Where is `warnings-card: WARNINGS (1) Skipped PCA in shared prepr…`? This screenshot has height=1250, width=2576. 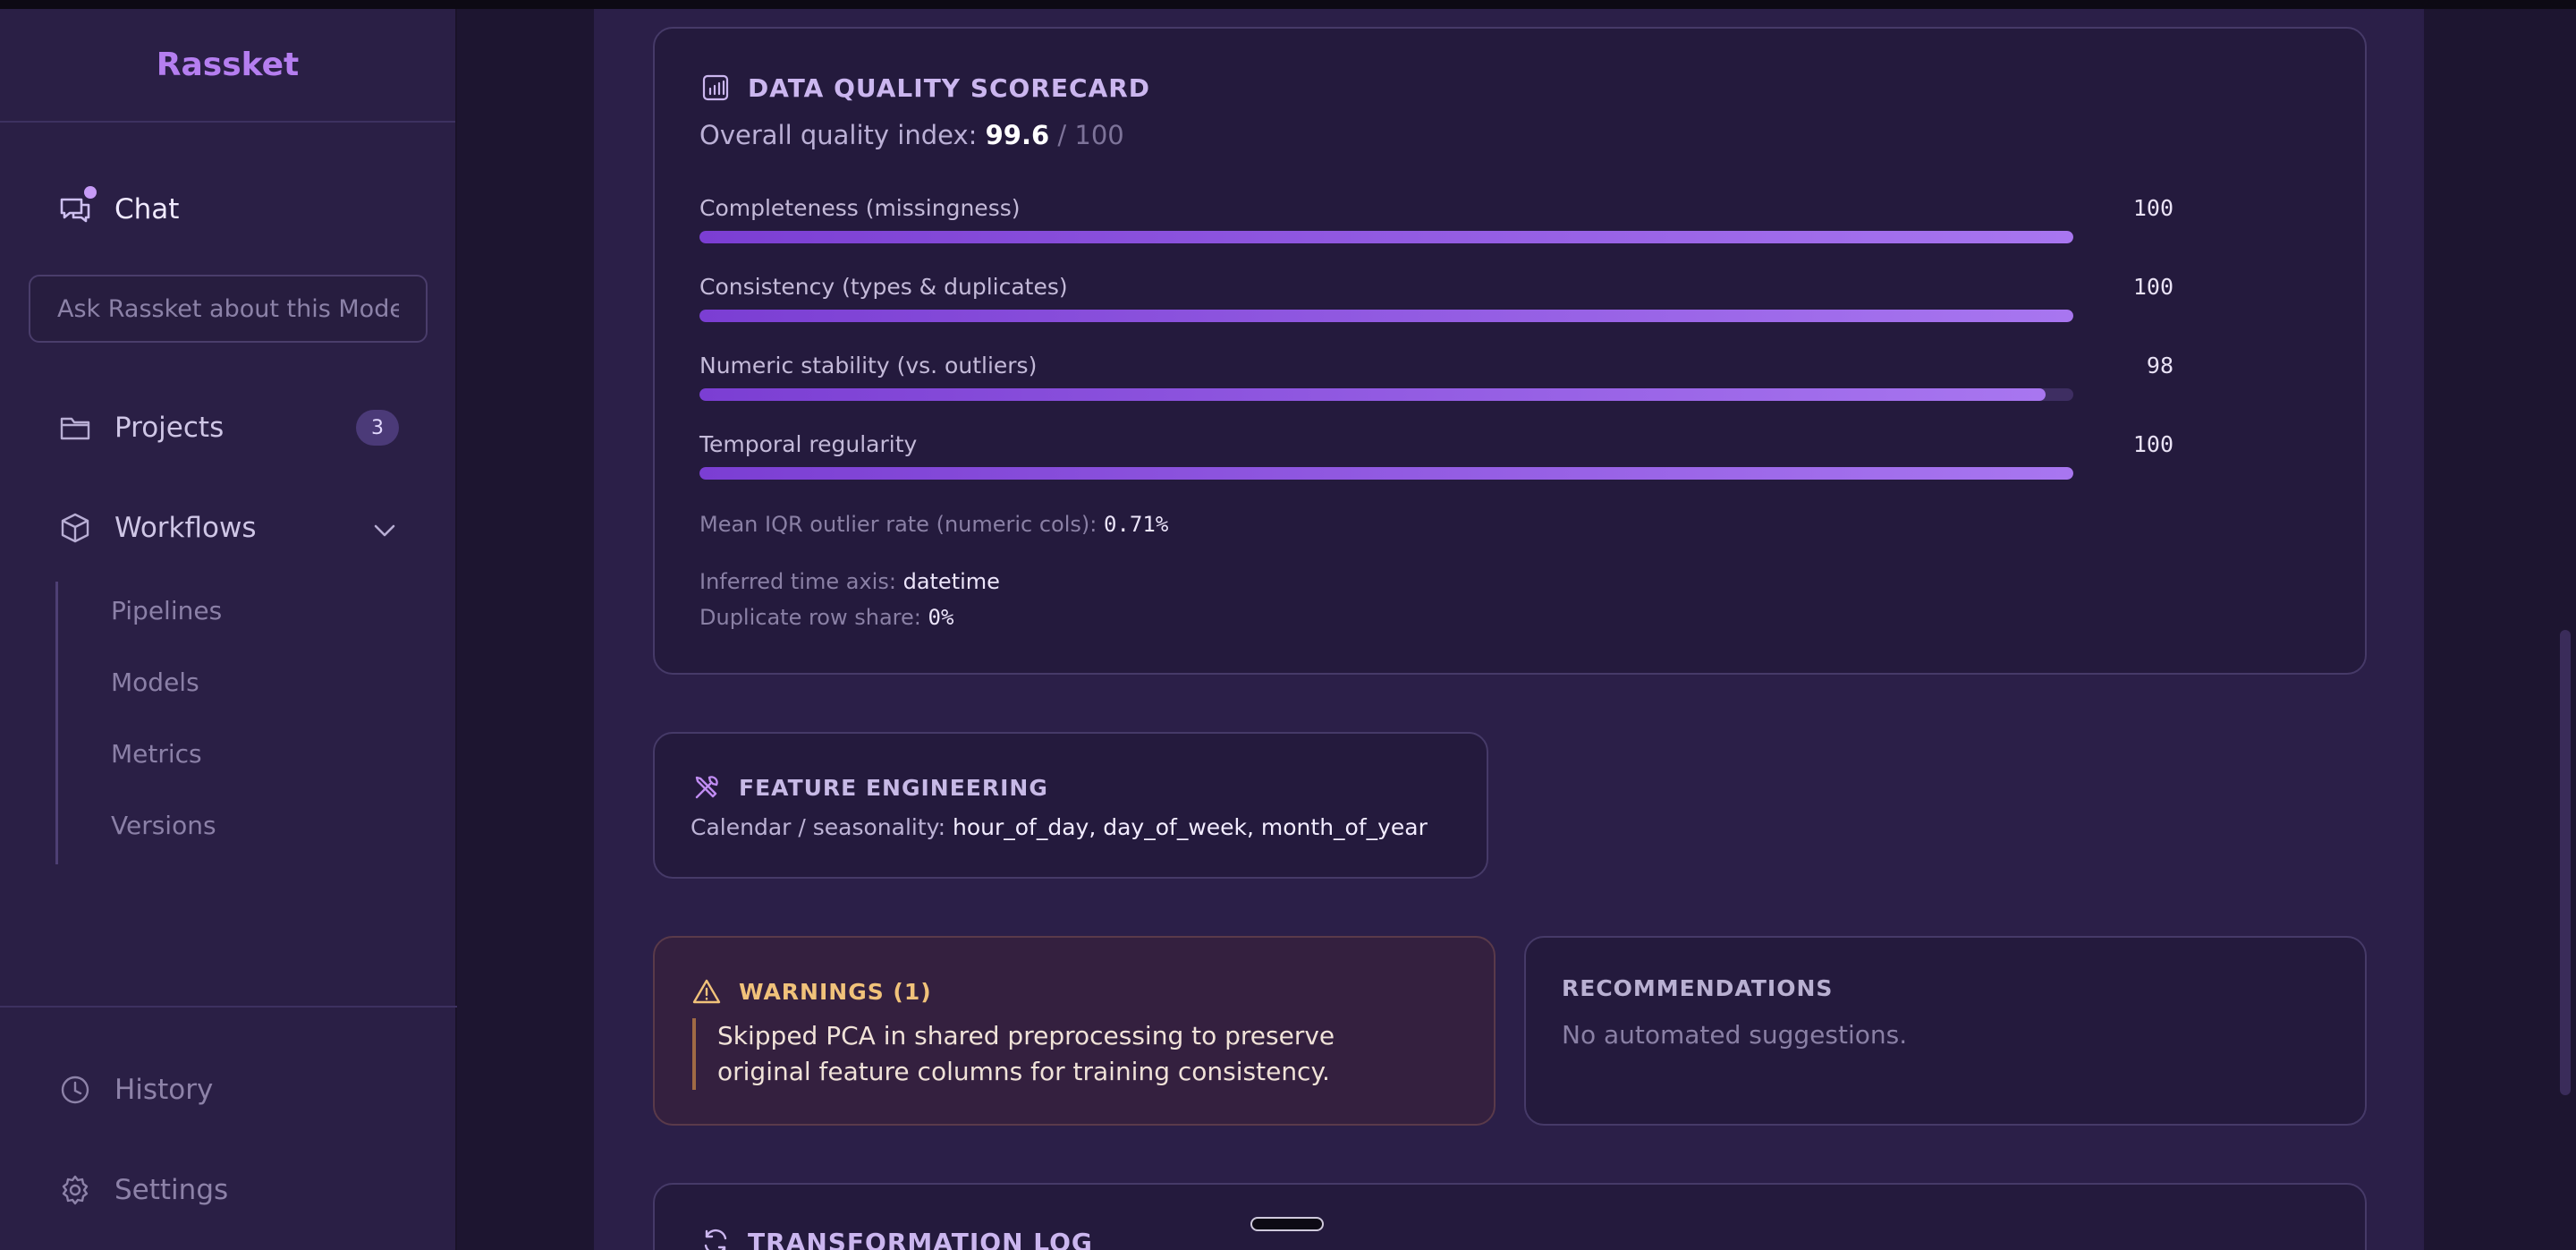 warnings-card: WARNINGS (1) Skipped PCA in shared prepr… is located at coordinates (1074, 1031).